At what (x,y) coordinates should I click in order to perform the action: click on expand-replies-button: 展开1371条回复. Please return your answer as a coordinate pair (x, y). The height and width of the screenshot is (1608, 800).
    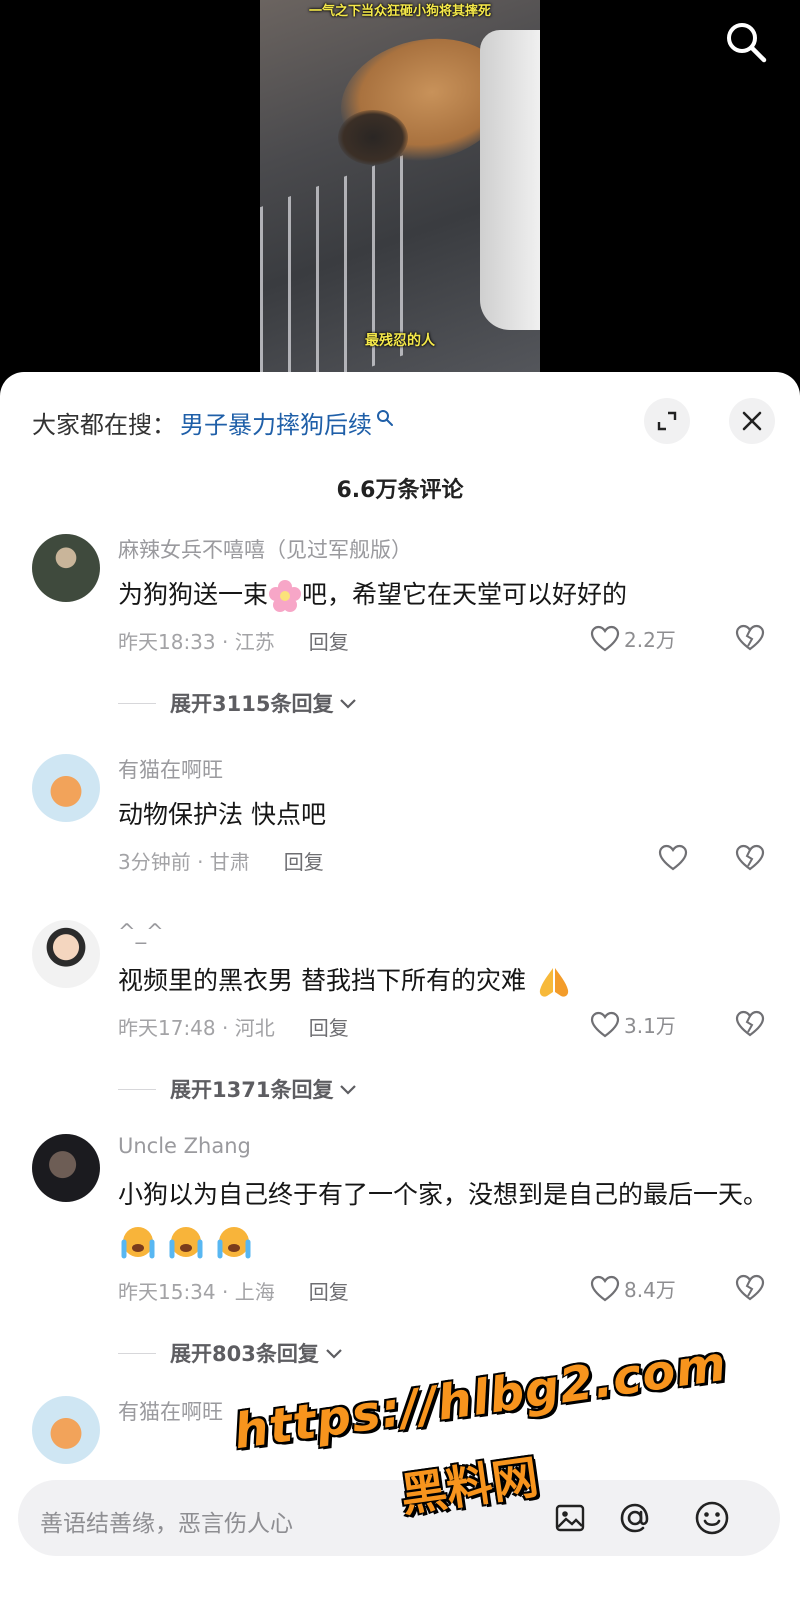
    Looking at the image, I should click on (238, 1089).